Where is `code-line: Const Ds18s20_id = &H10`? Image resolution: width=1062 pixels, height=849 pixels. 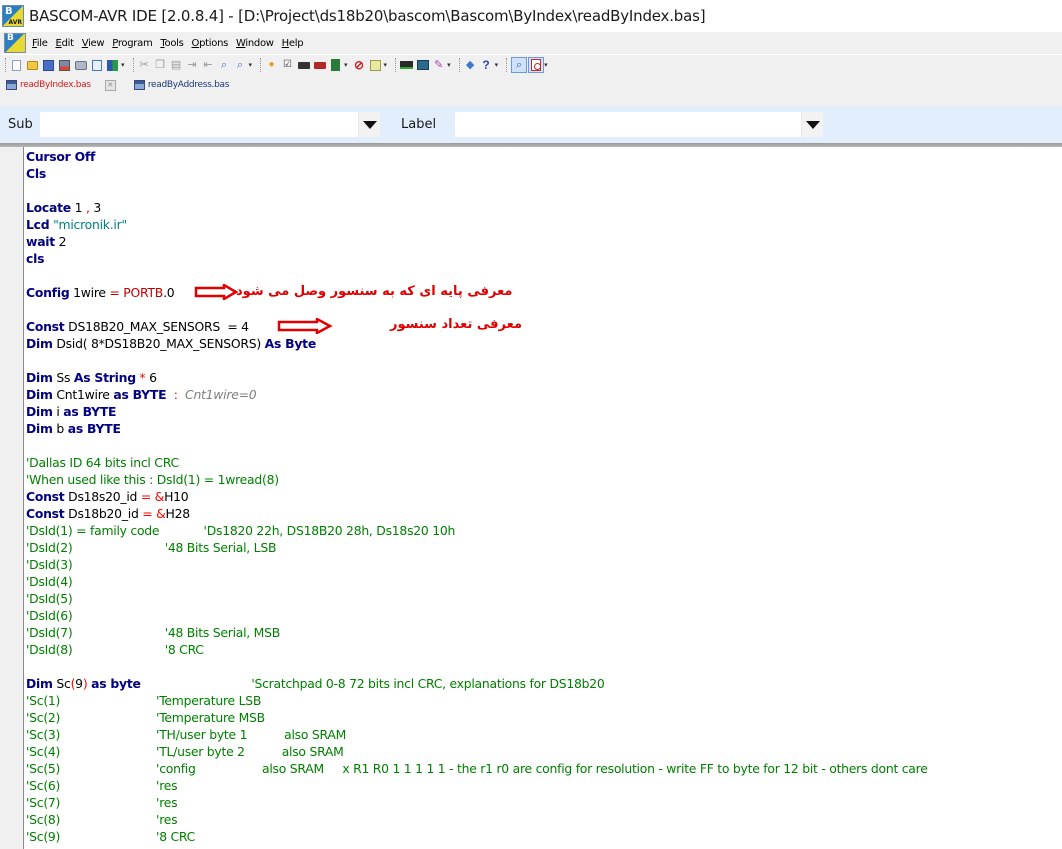 code-line: Const Ds18s20_id = &H10 is located at coordinates (544, 496).